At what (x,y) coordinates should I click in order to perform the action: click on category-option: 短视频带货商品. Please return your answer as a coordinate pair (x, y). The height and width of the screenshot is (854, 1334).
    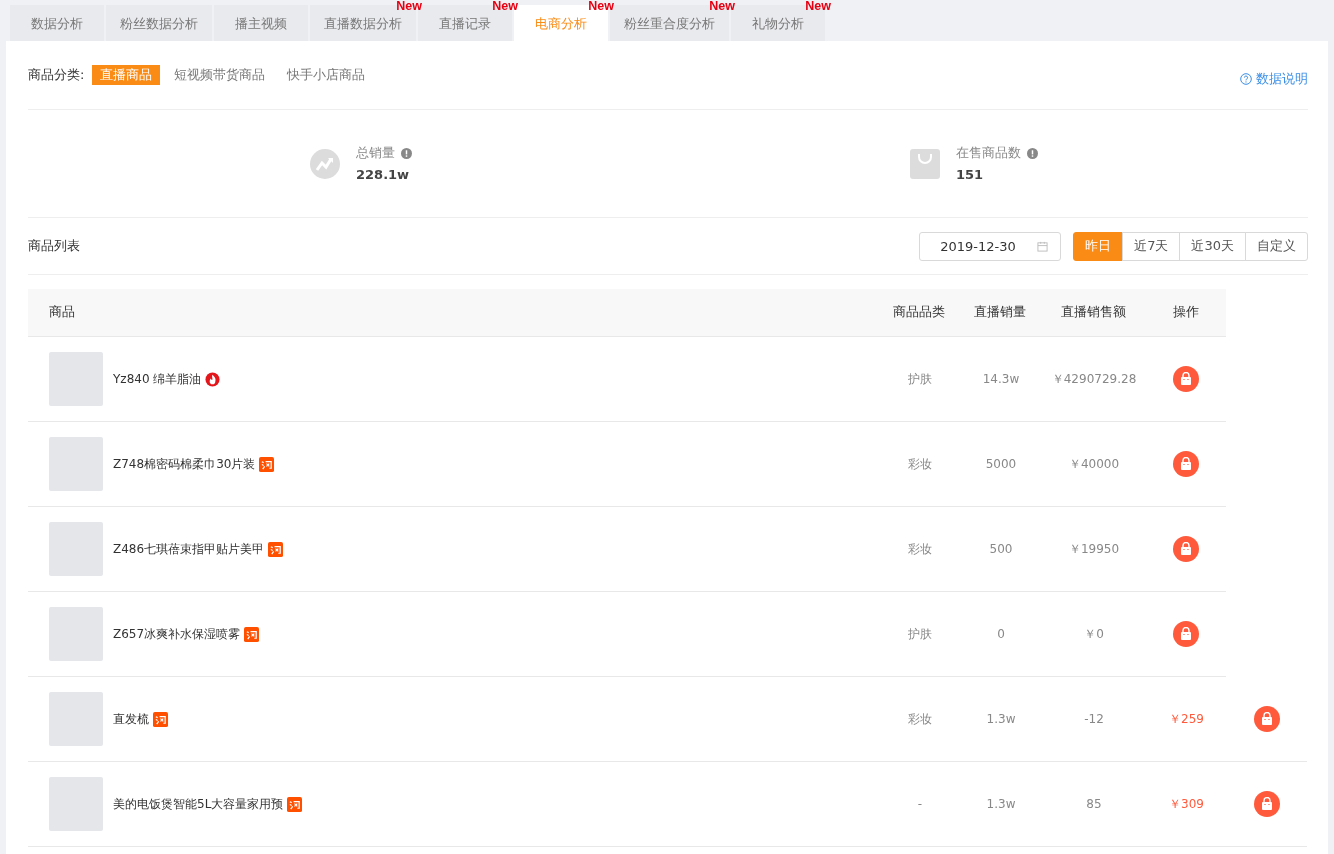
    Looking at the image, I should click on (220, 75).